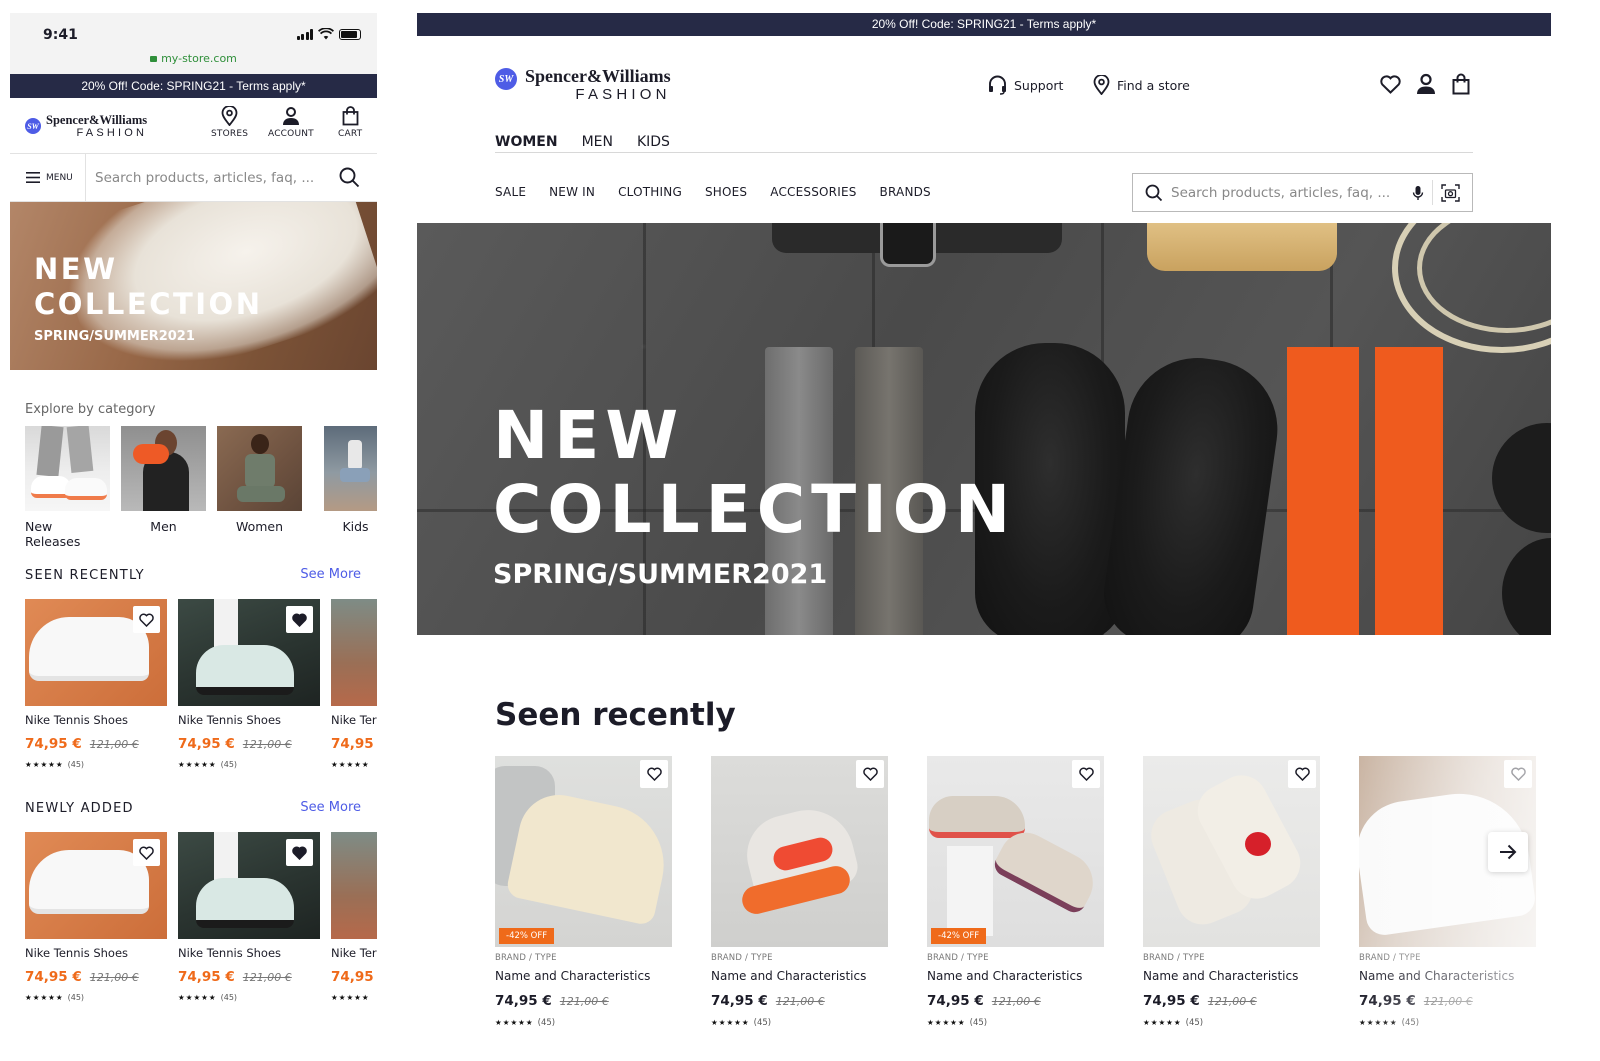  What do you see at coordinates (726, 192) in the screenshot?
I see `nav-shoes: SHOES` at bounding box center [726, 192].